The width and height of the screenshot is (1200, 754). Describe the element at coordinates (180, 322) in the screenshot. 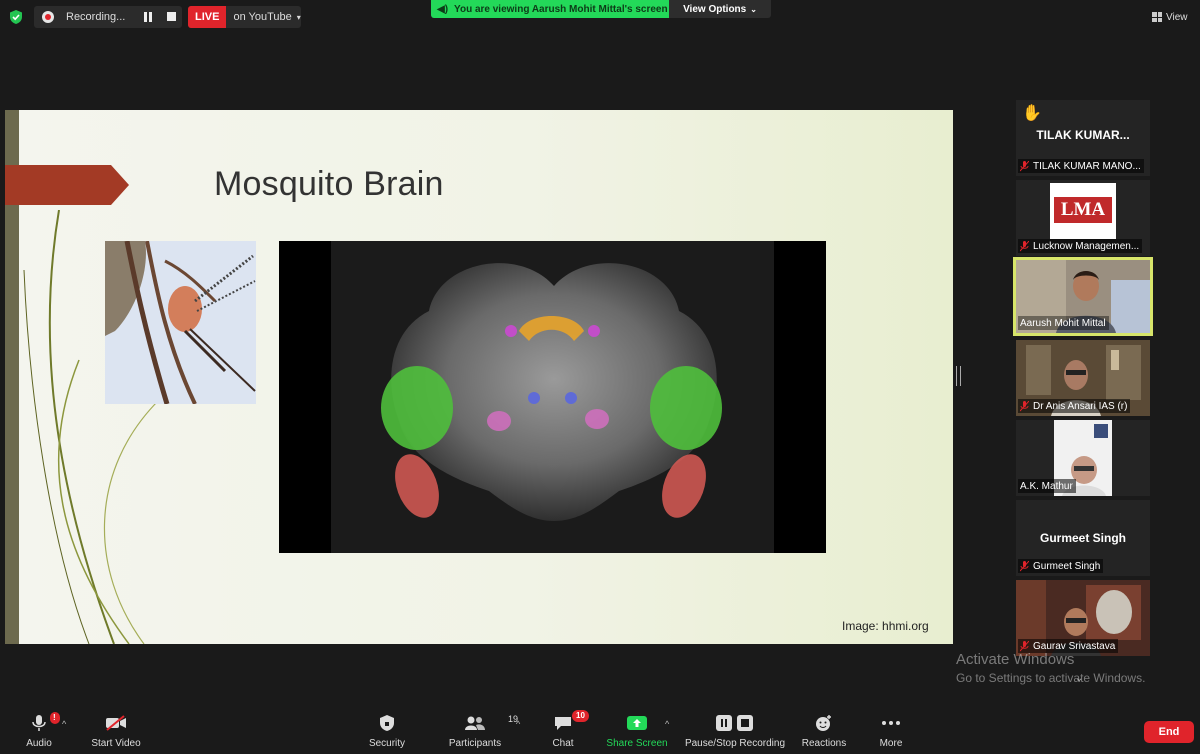

I see `mosquito-illustration` at that location.